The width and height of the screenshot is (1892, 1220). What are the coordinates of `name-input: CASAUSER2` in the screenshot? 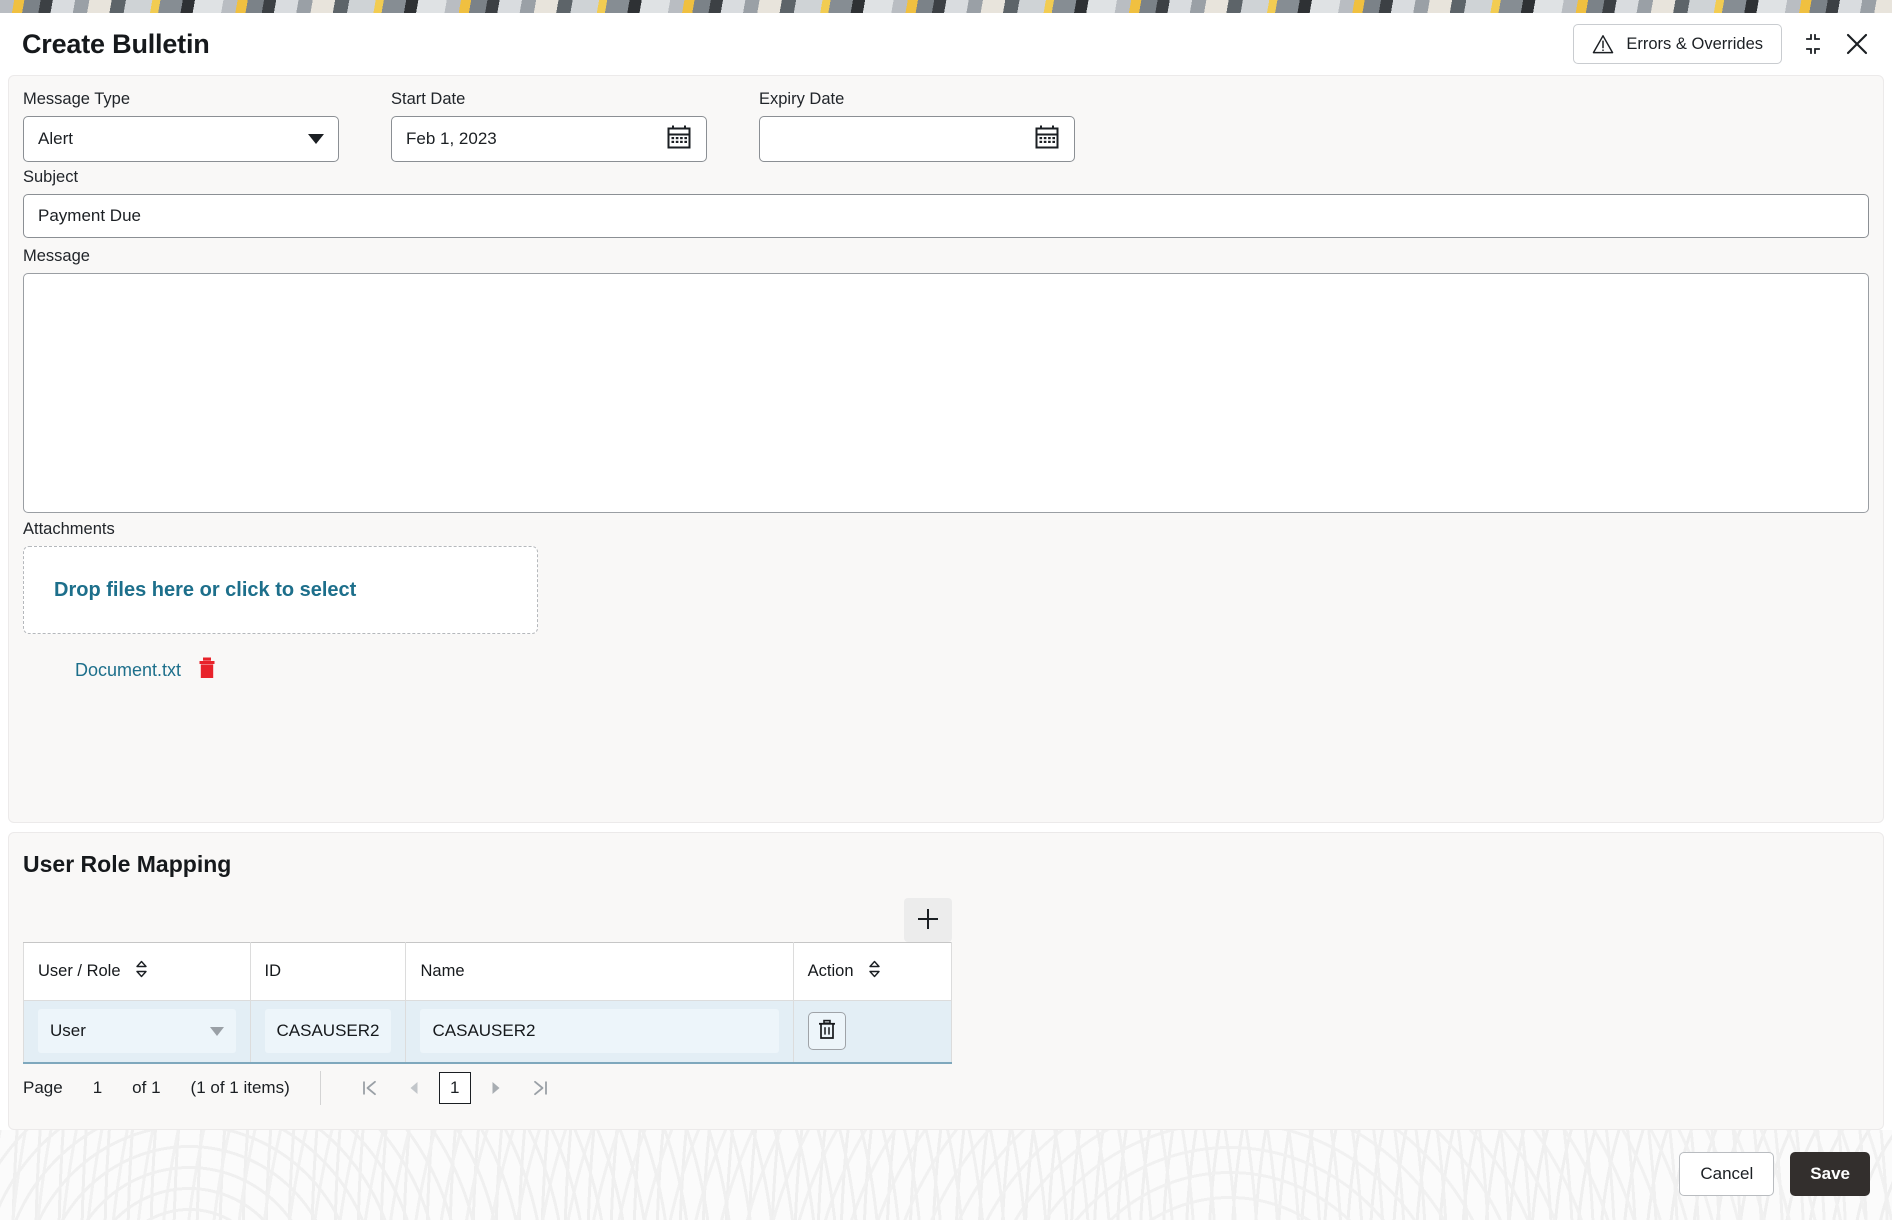 It's located at (599, 1031).